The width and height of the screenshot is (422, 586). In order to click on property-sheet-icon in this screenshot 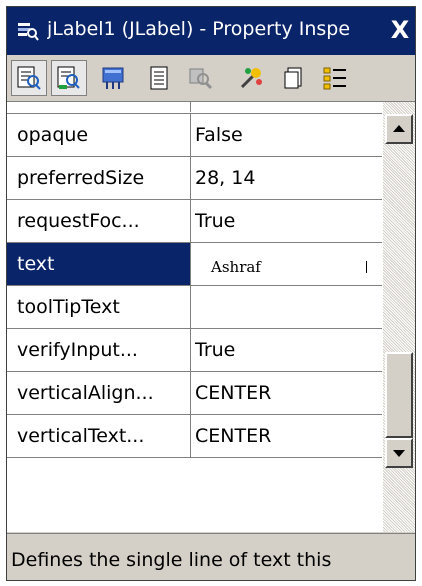, I will do `click(29, 78)`.